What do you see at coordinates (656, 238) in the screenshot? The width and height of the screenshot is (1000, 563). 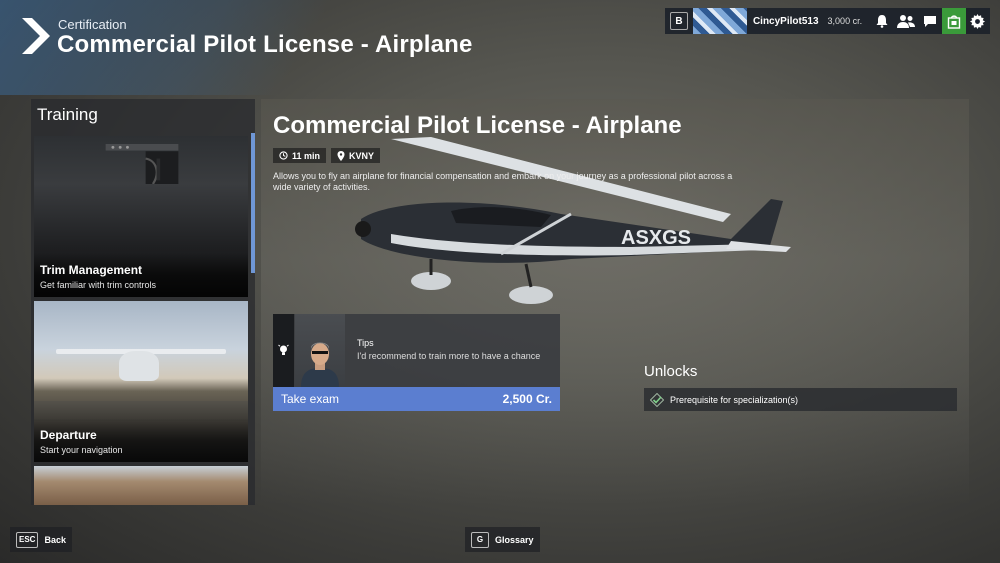 I see `aircraft-tail-number: ASXGS` at bounding box center [656, 238].